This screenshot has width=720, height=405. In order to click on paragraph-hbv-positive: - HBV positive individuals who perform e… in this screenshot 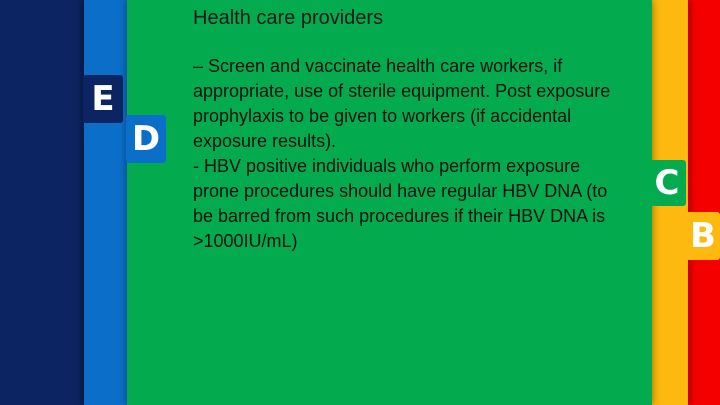, I will do `click(400, 203)`.